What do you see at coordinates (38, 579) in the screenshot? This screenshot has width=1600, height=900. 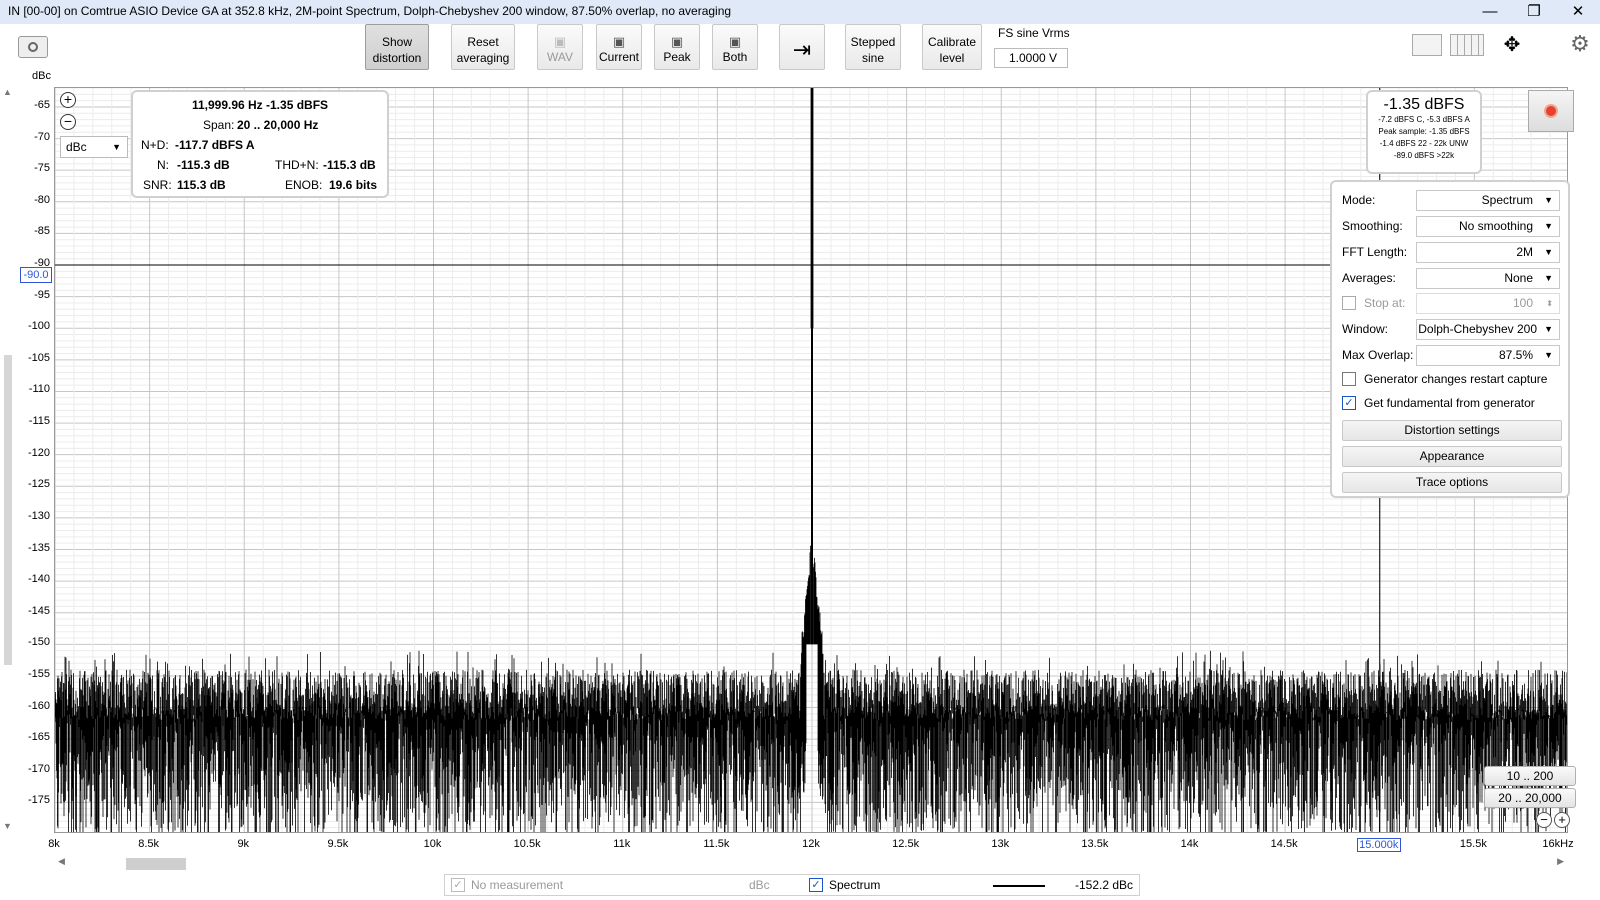 I see `y-tick-label: -140` at bounding box center [38, 579].